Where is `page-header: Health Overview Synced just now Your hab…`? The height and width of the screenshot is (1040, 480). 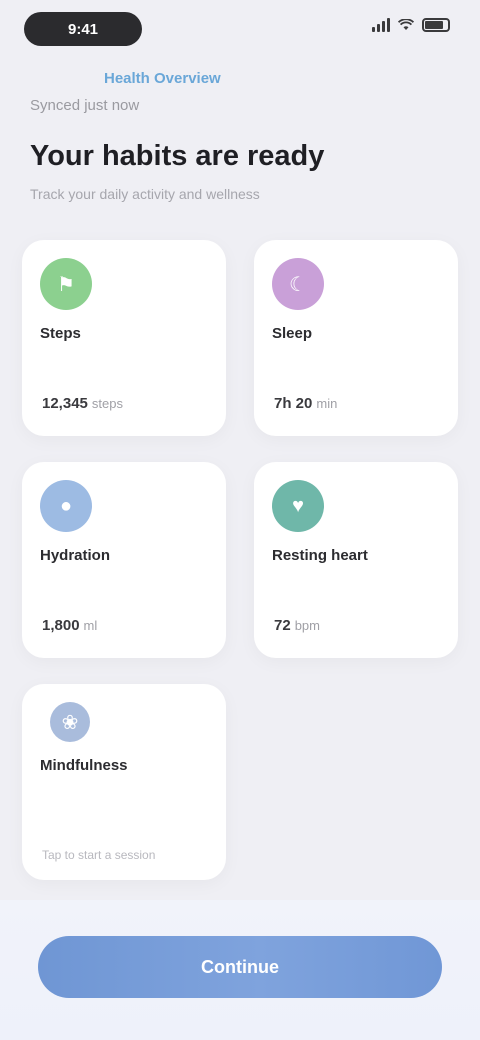
page-header: Health Overview Synced just now Your hab… is located at coordinates (240, 138).